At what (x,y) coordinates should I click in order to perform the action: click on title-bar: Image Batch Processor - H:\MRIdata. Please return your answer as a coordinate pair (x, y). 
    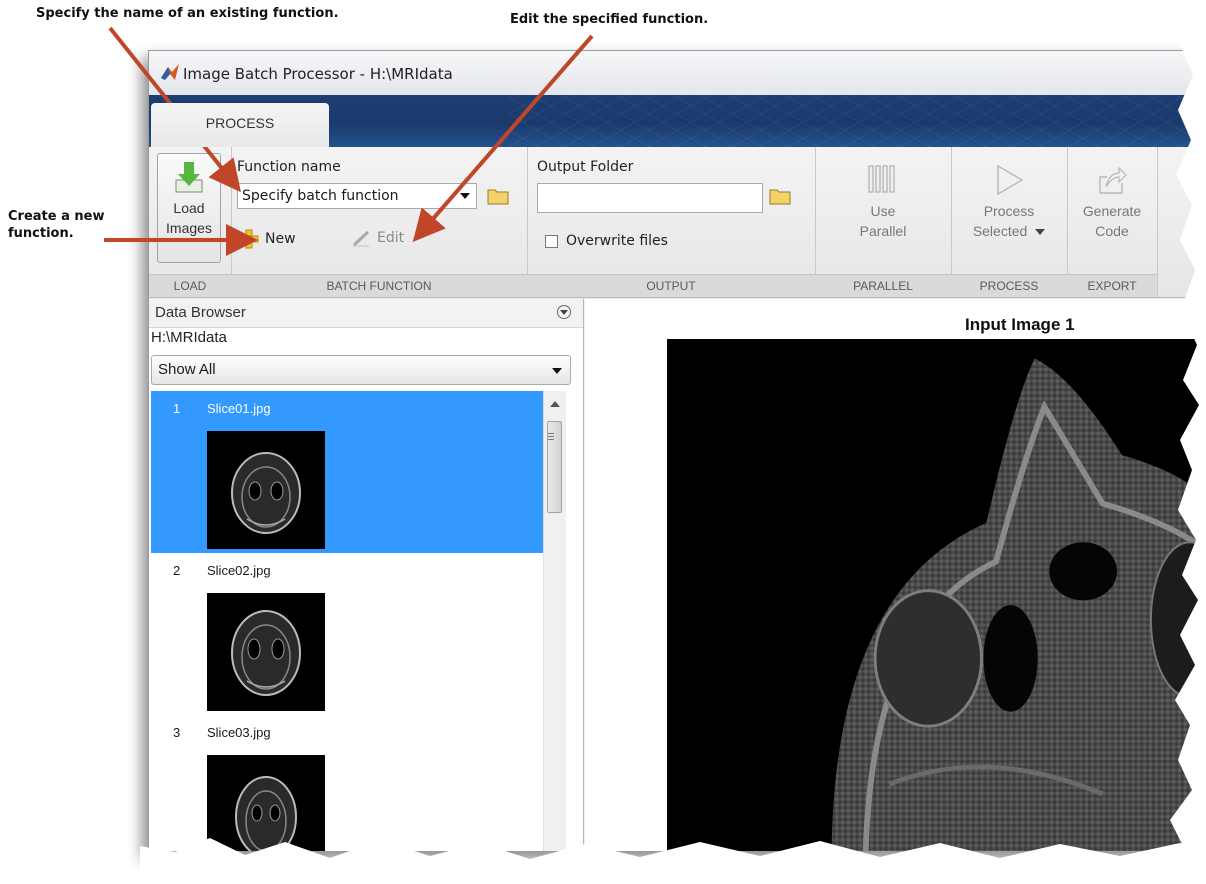
    Looking at the image, I should click on (677, 73).